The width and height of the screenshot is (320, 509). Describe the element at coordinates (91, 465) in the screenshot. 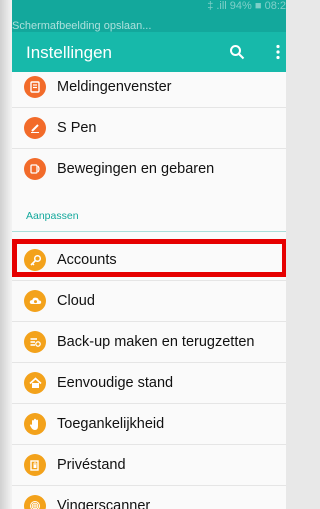

I see `list-item-label: Privéstand` at that location.